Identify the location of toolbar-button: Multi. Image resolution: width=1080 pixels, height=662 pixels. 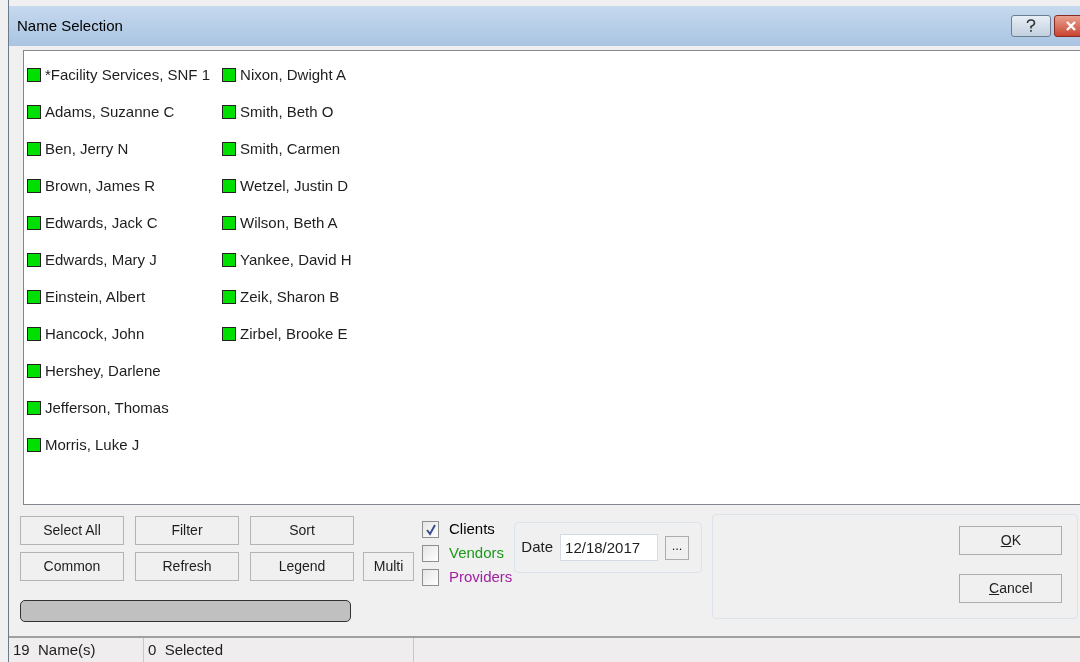
(388, 566).